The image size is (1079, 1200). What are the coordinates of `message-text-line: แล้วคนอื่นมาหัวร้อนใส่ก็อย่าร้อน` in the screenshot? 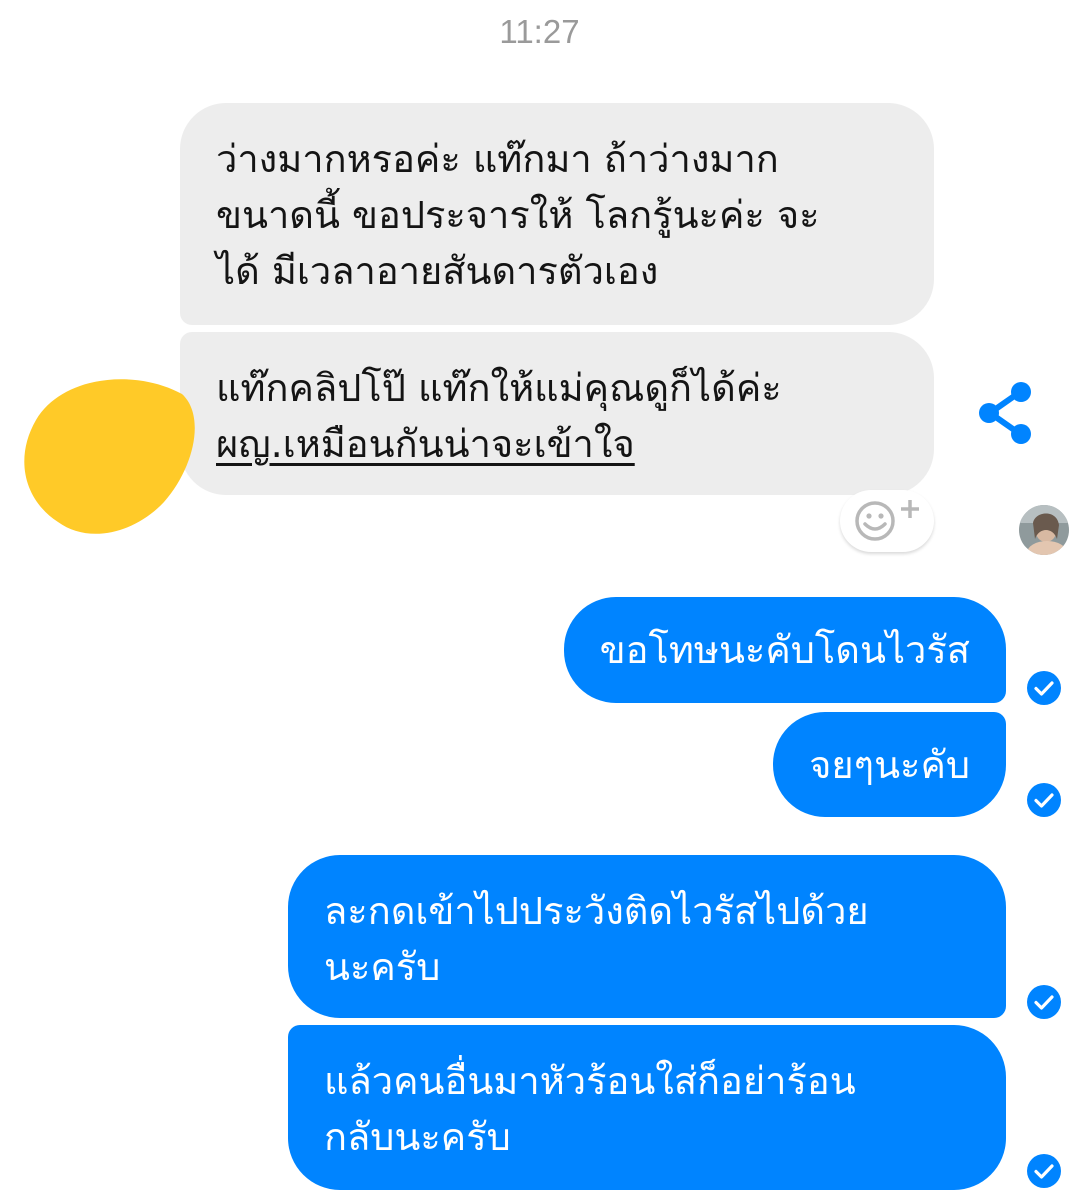 It's located at (590, 1081).